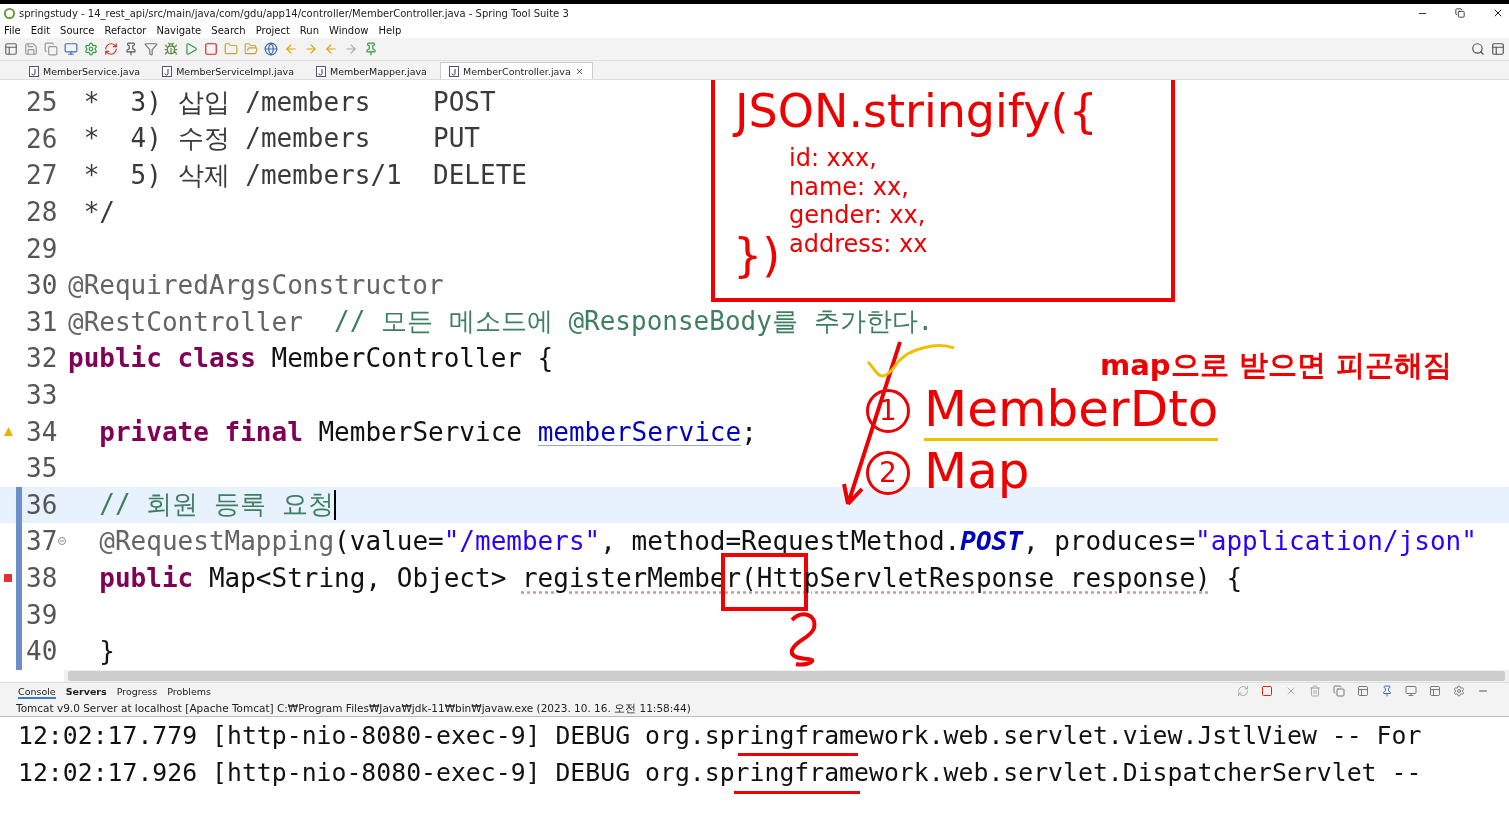  I want to click on handwritten-text: MemberDto, so click(1071, 410).